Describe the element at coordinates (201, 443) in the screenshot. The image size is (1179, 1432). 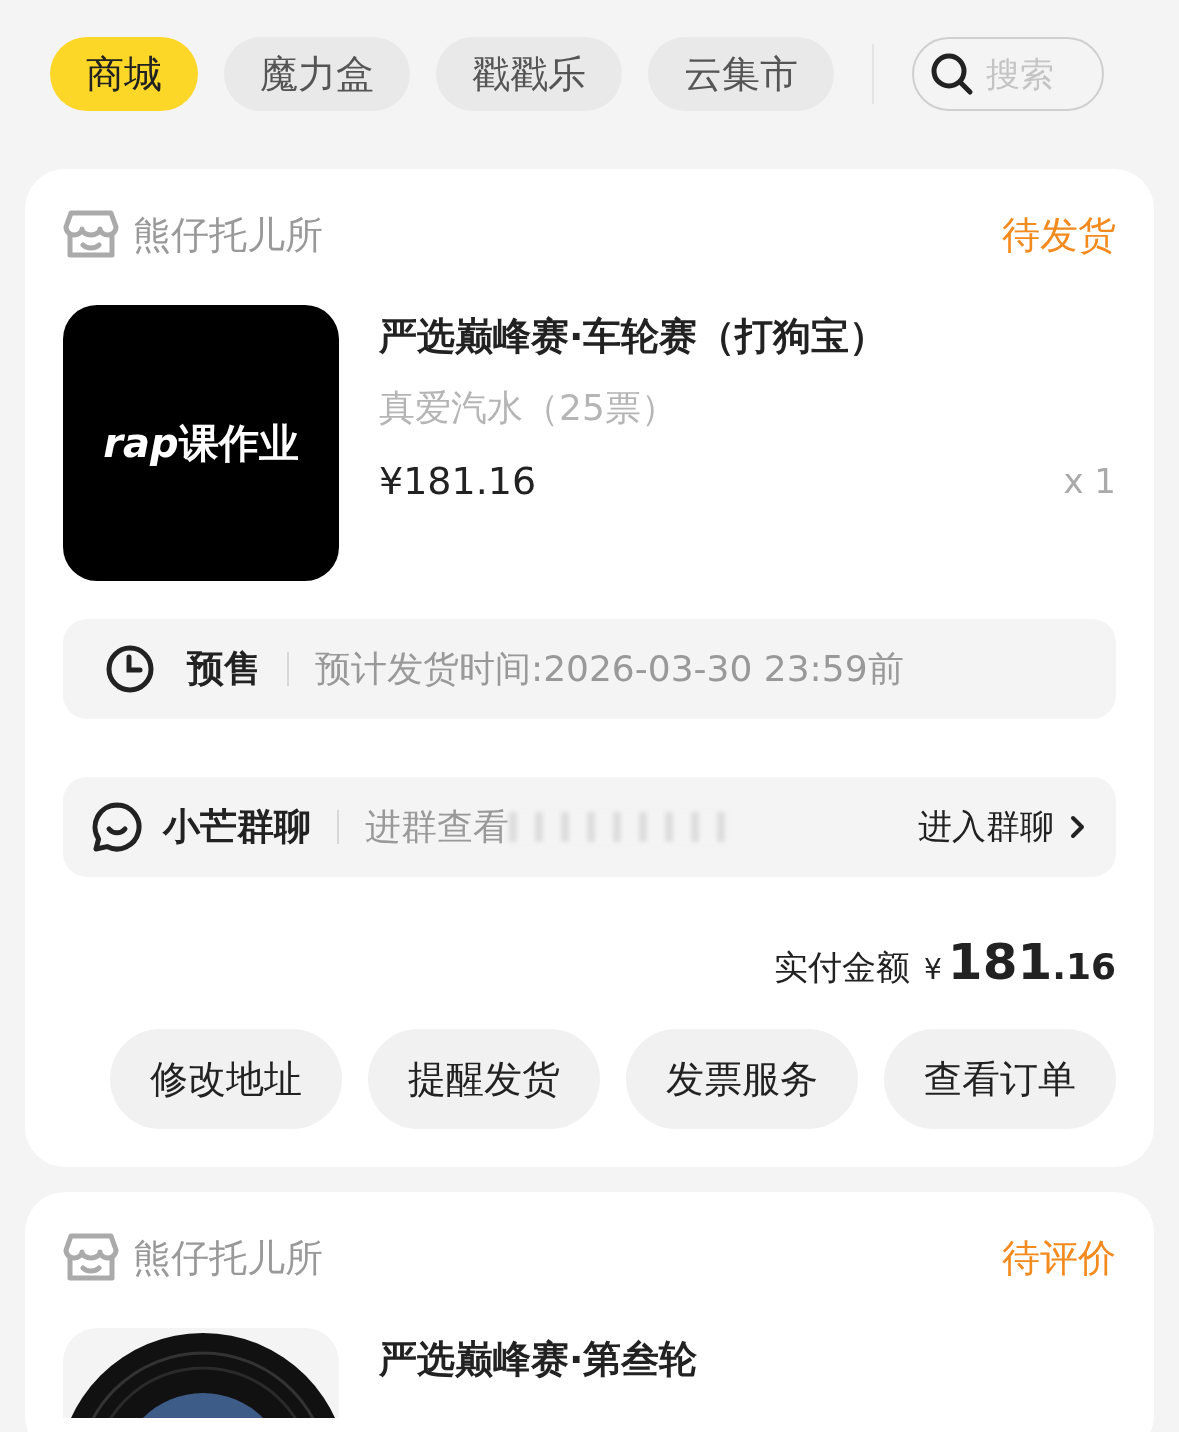
I see `product-cover: rap课作业` at that location.